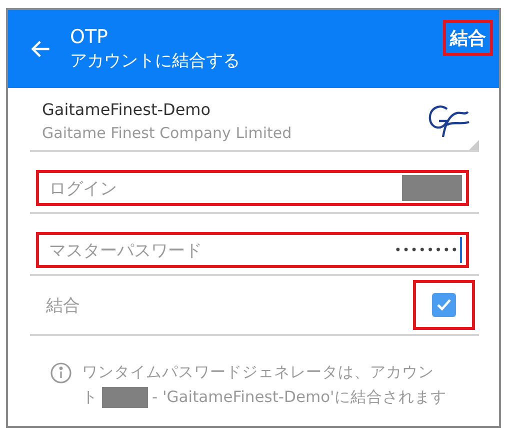  Describe the element at coordinates (63, 305) in the screenshot. I see `link-label: 結合` at that location.